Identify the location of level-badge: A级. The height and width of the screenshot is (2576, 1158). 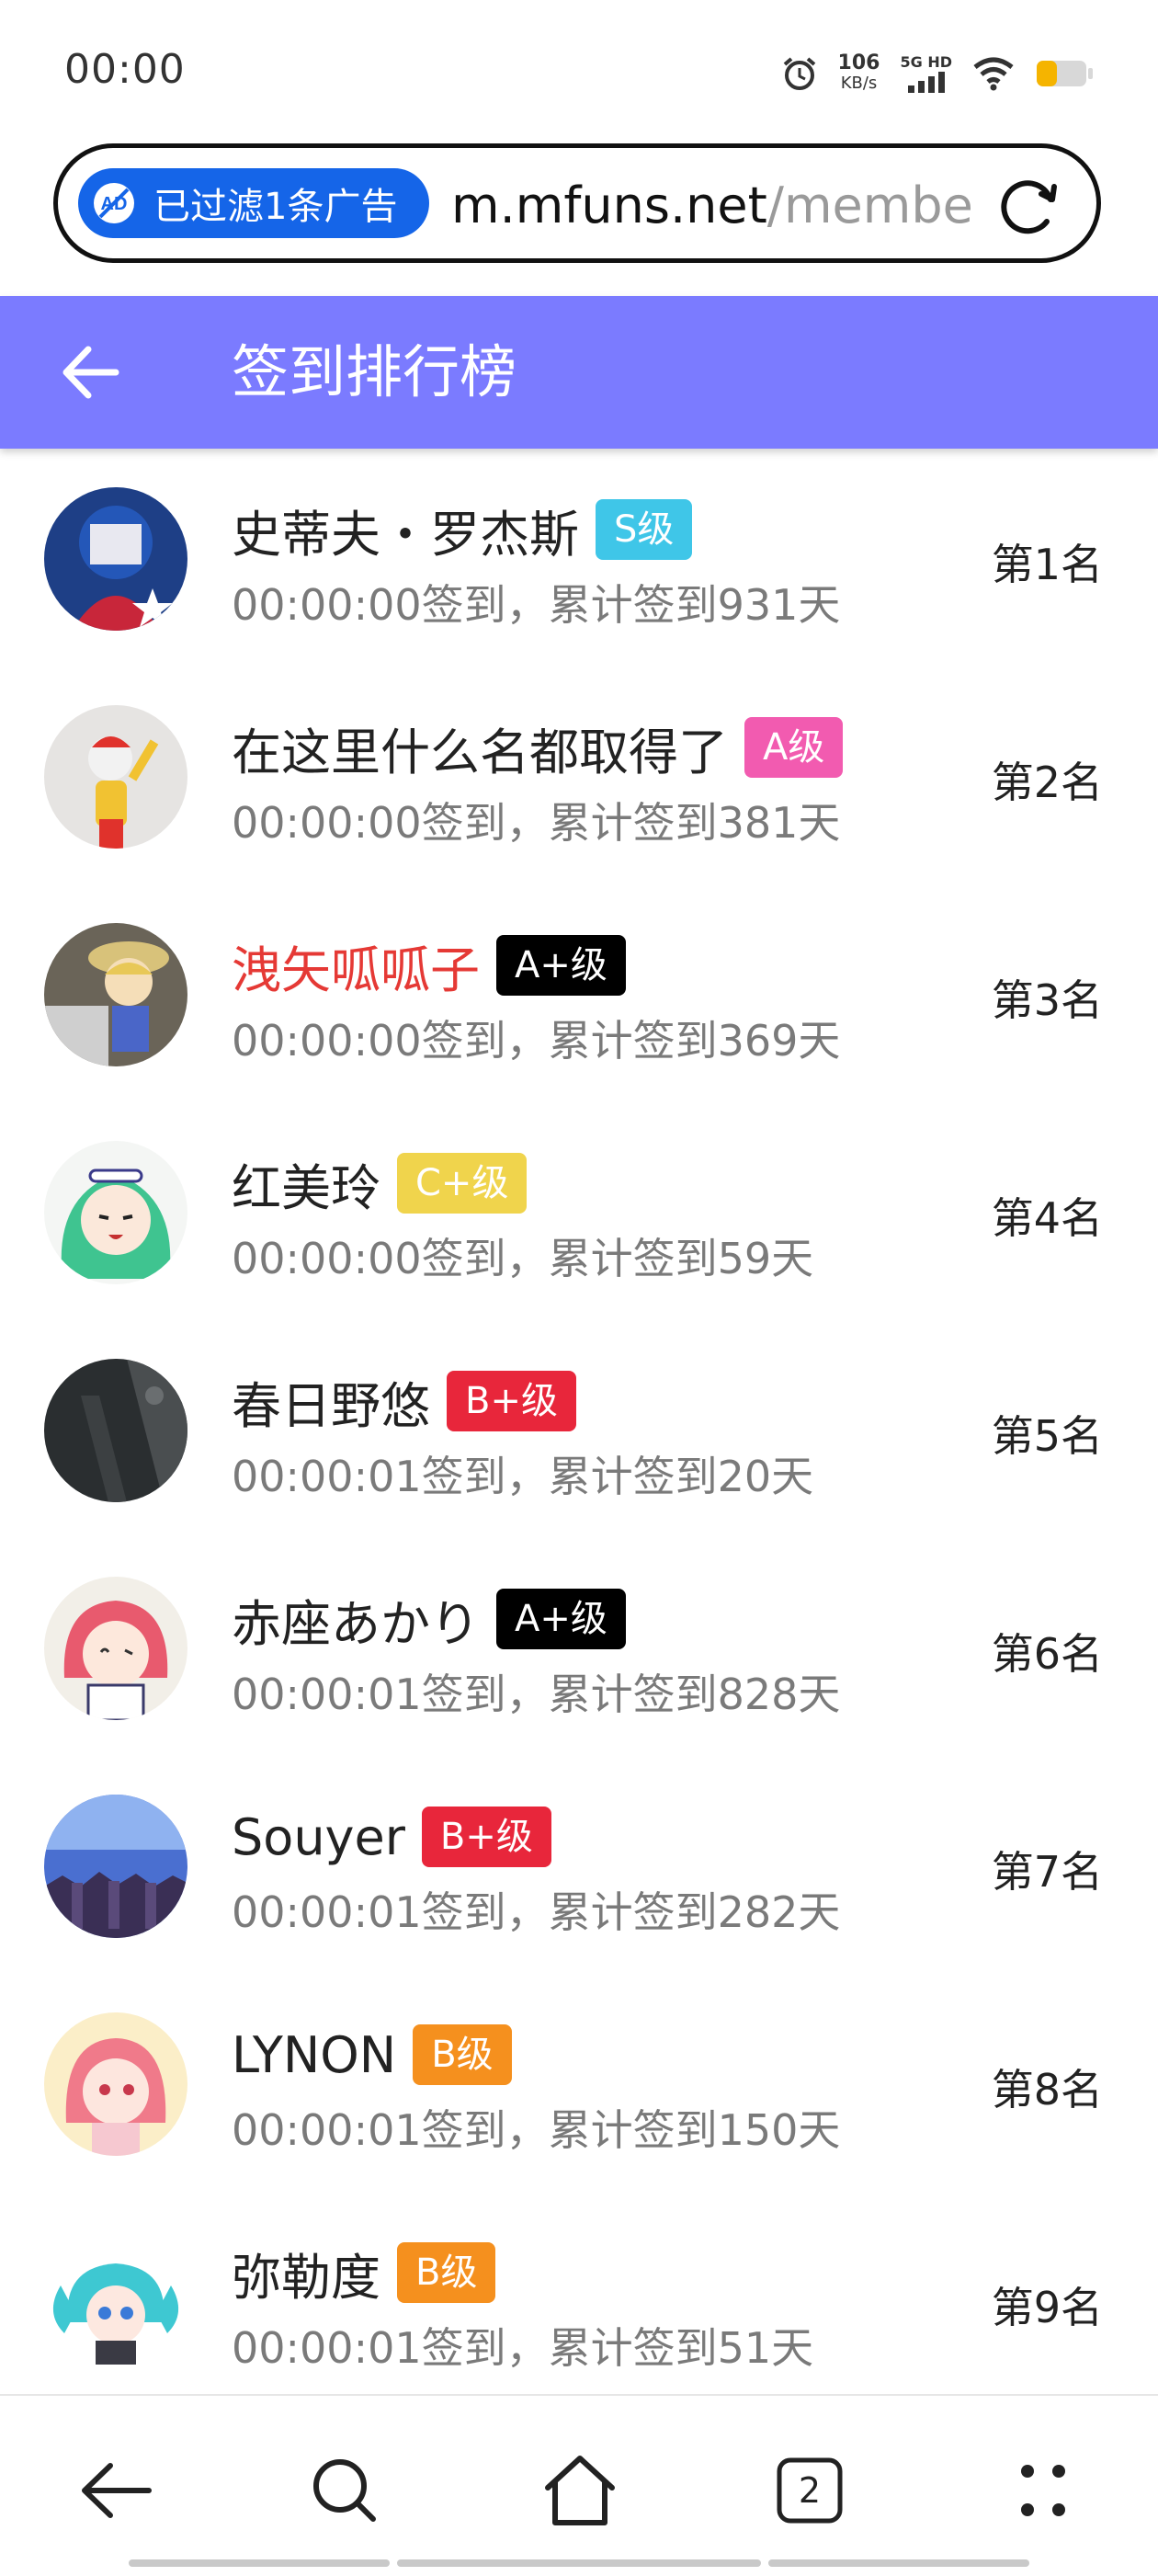
(794, 747).